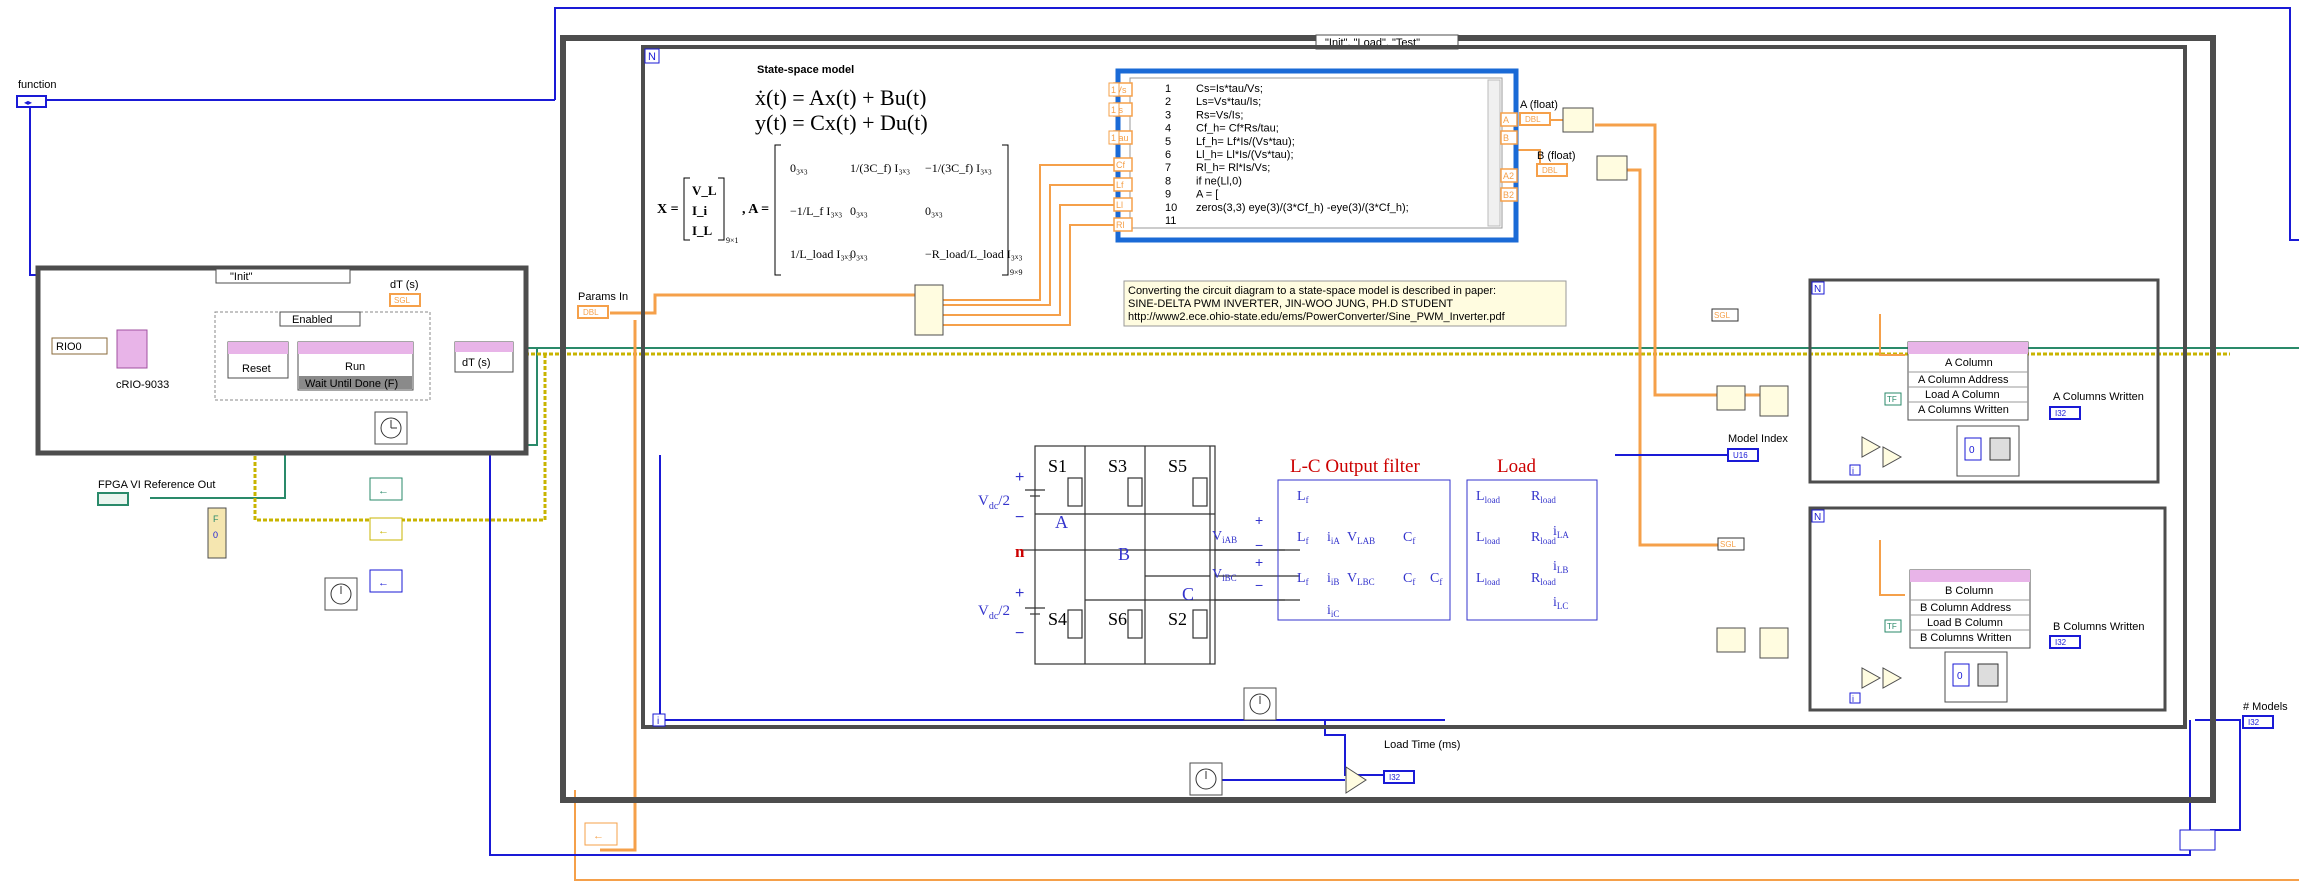 This screenshot has height=892, width=2299. Describe the element at coordinates (929, 310) in the screenshot. I see `unbundle-params-node` at that location.